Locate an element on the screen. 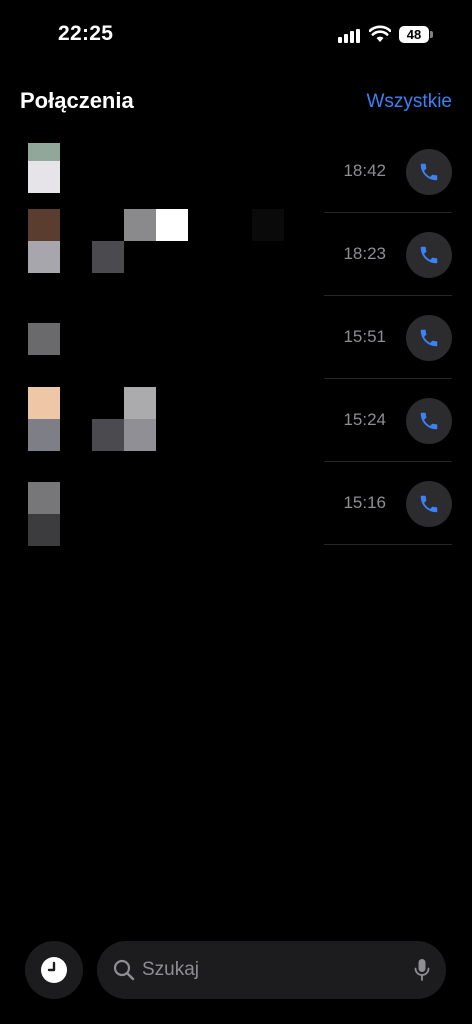  call-row: 15:24 is located at coordinates (236, 420).